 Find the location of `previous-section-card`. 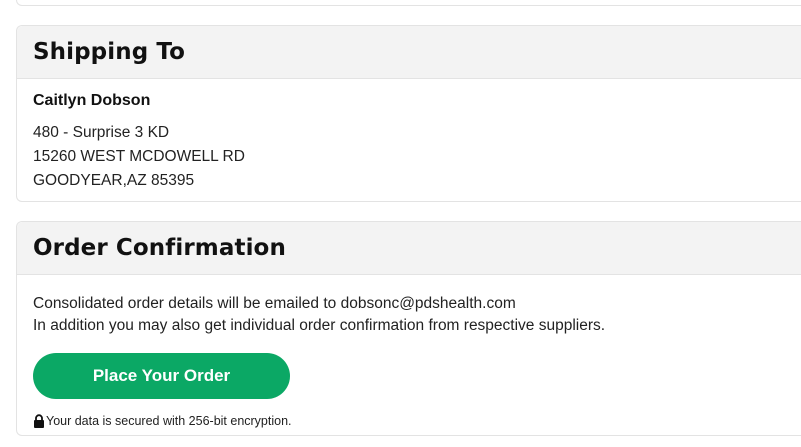

previous-section-card is located at coordinates (408, 3).